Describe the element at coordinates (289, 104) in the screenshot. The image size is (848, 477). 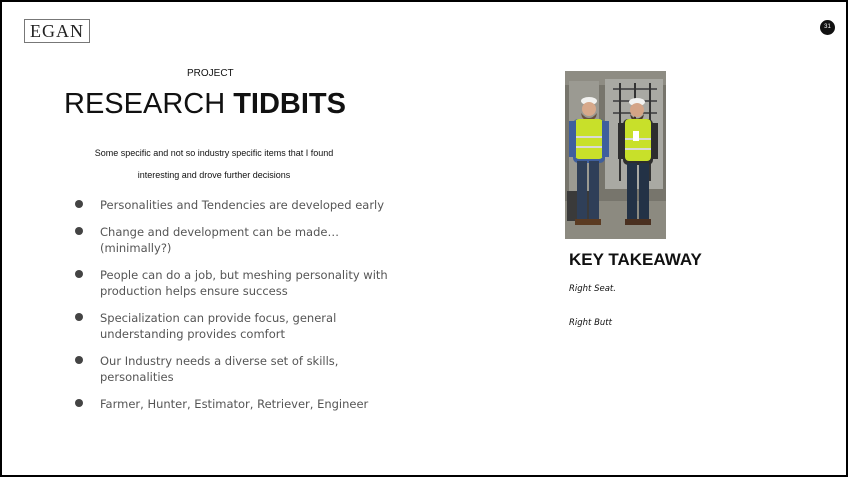
I see `title-bold: TIDBITS` at that location.